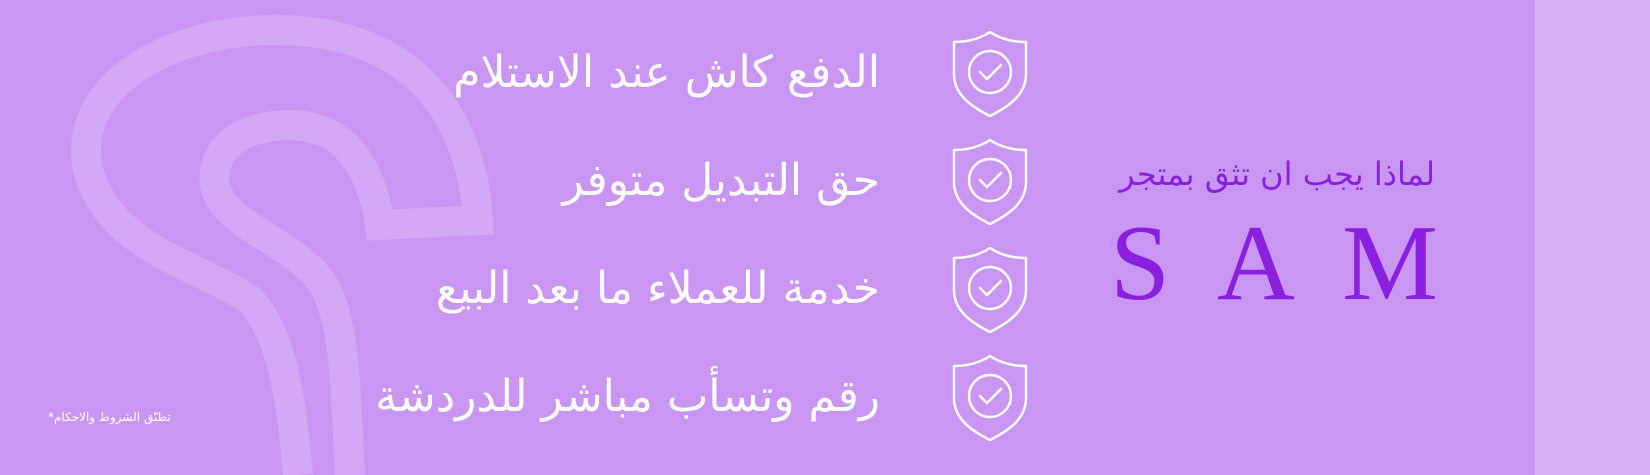 The height and width of the screenshot is (475, 1650). What do you see at coordinates (1256, 263) in the screenshot?
I see `brand-letter: A` at bounding box center [1256, 263].